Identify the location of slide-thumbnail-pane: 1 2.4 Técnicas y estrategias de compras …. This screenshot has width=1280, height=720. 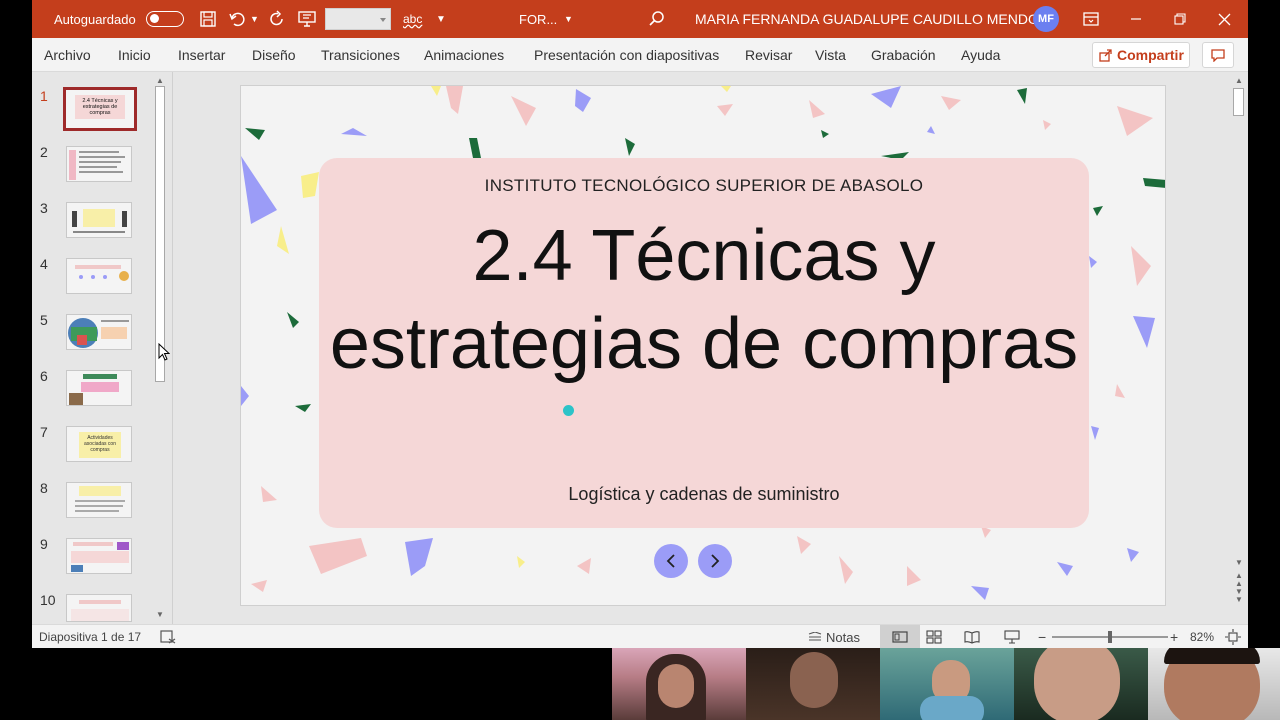
(102, 348).